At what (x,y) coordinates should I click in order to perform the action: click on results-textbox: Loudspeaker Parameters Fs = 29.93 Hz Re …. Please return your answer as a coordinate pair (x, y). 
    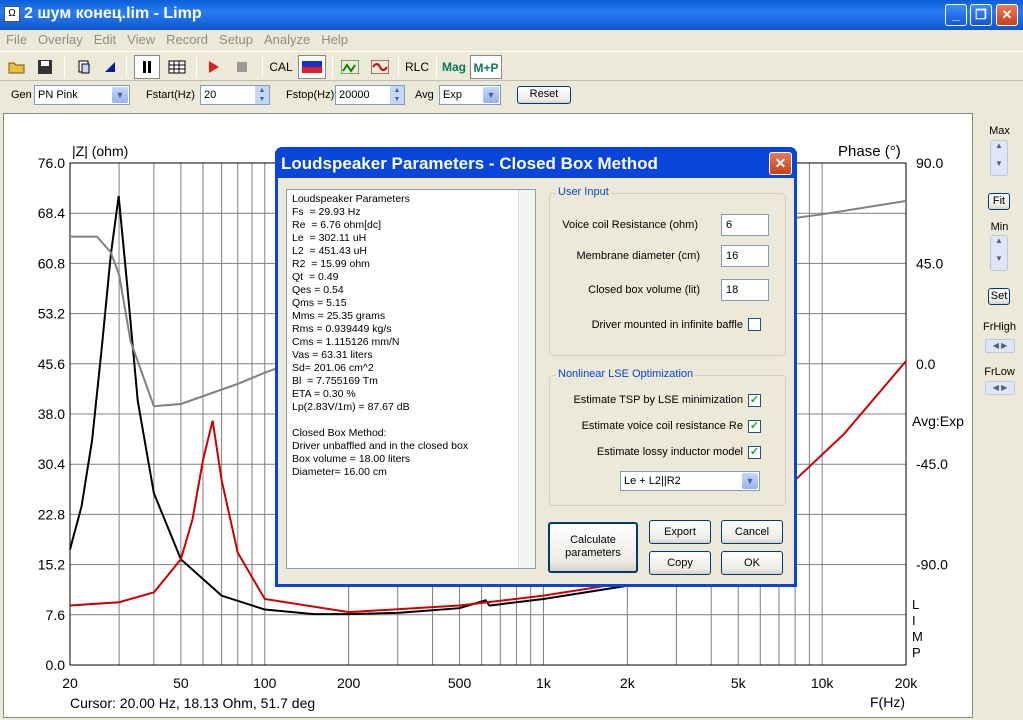
    Looking at the image, I should click on (411, 379).